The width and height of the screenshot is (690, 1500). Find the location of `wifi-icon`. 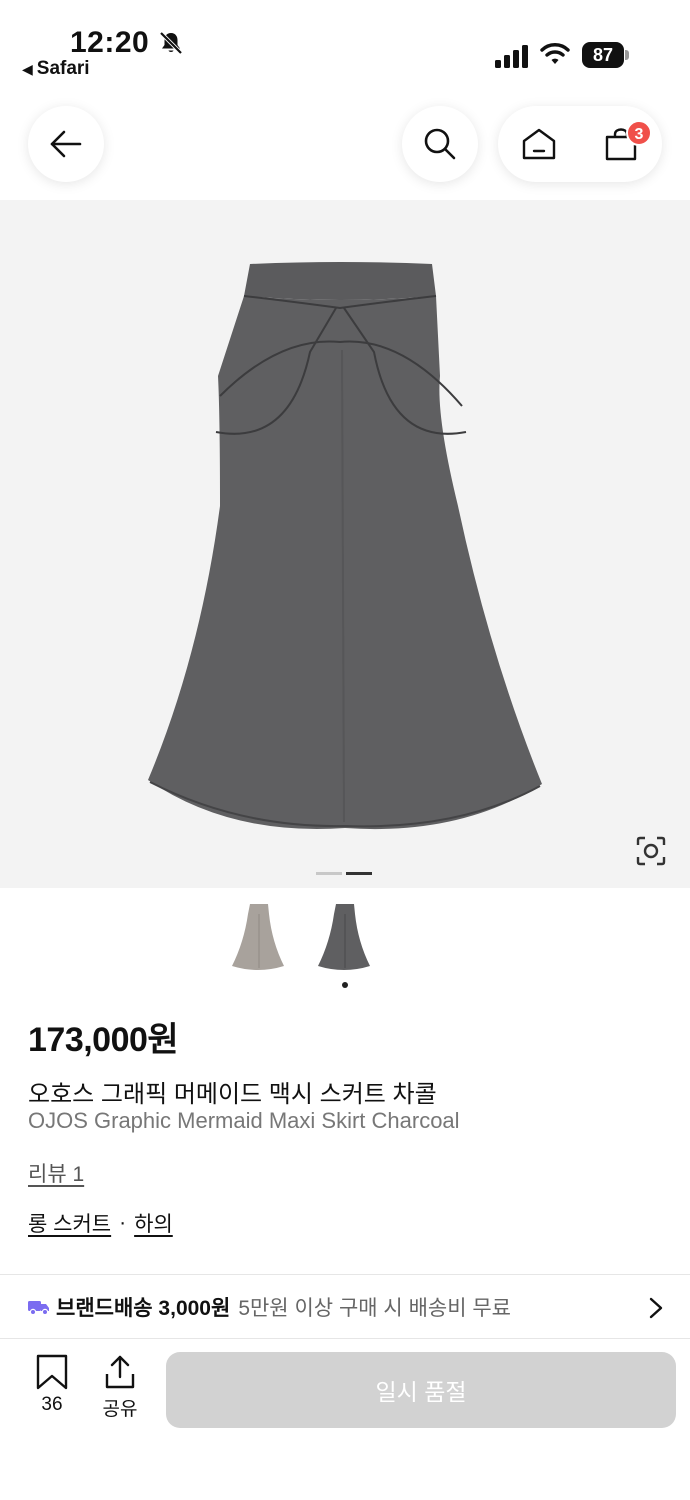

wifi-icon is located at coordinates (555, 54).